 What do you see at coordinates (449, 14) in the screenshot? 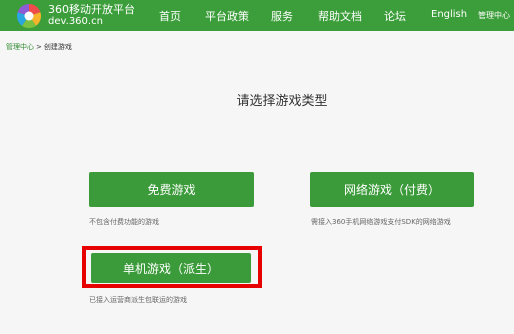
I see `nav-english: English` at bounding box center [449, 14].